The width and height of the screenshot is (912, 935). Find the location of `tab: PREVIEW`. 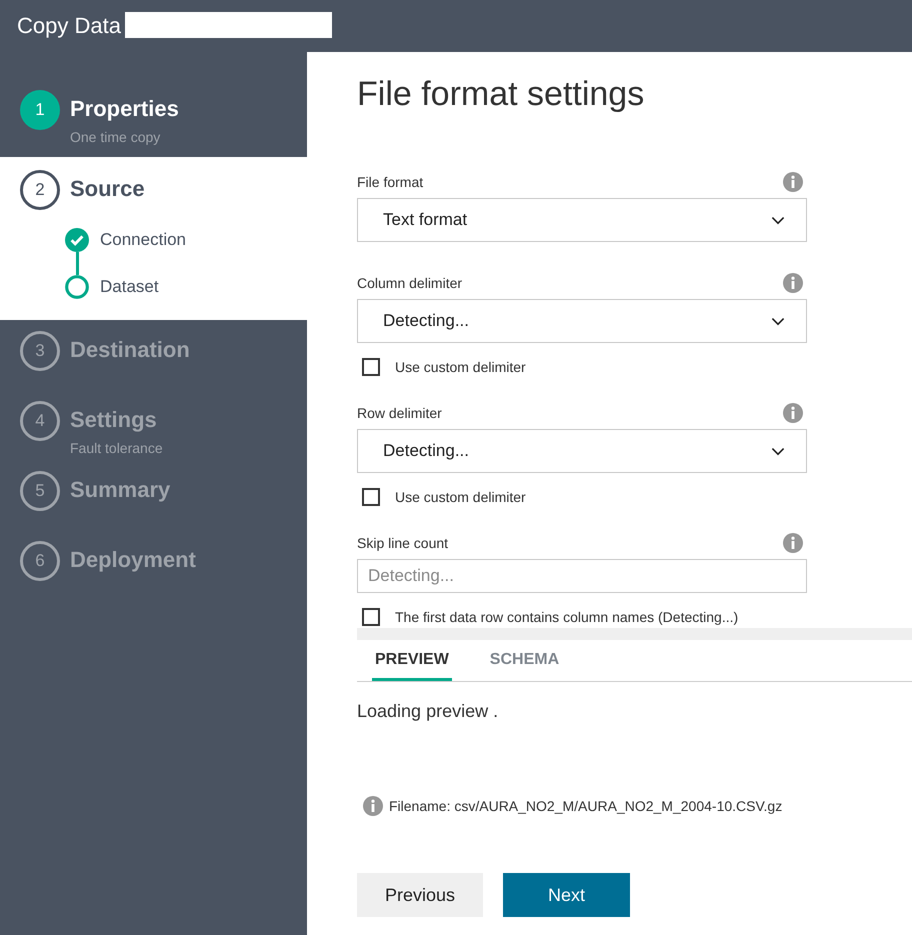

tab: PREVIEW is located at coordinates (412, 660).